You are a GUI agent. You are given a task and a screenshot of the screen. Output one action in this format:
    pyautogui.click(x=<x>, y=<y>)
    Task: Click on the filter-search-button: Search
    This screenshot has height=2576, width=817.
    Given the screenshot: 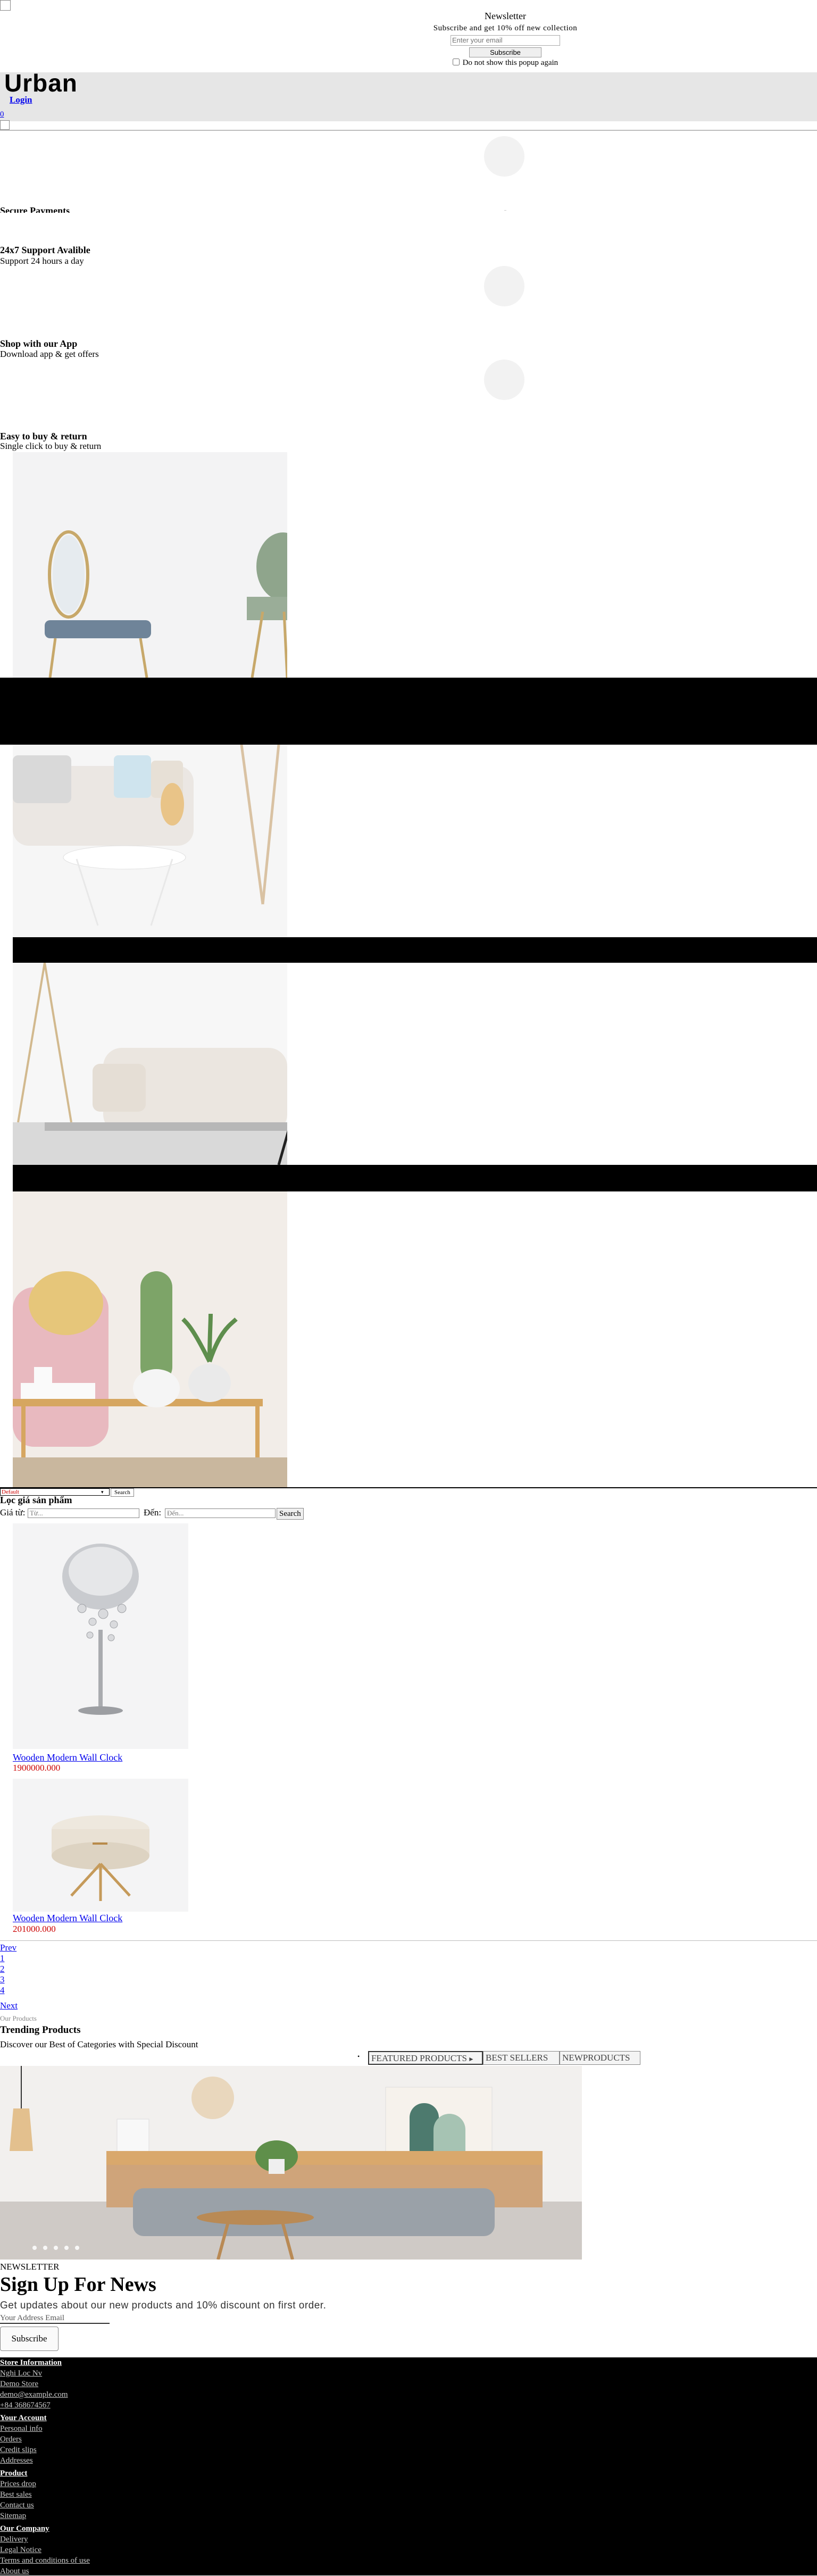 What is the action you would take?
    pyautogui.click(x=290, y=1514)
    